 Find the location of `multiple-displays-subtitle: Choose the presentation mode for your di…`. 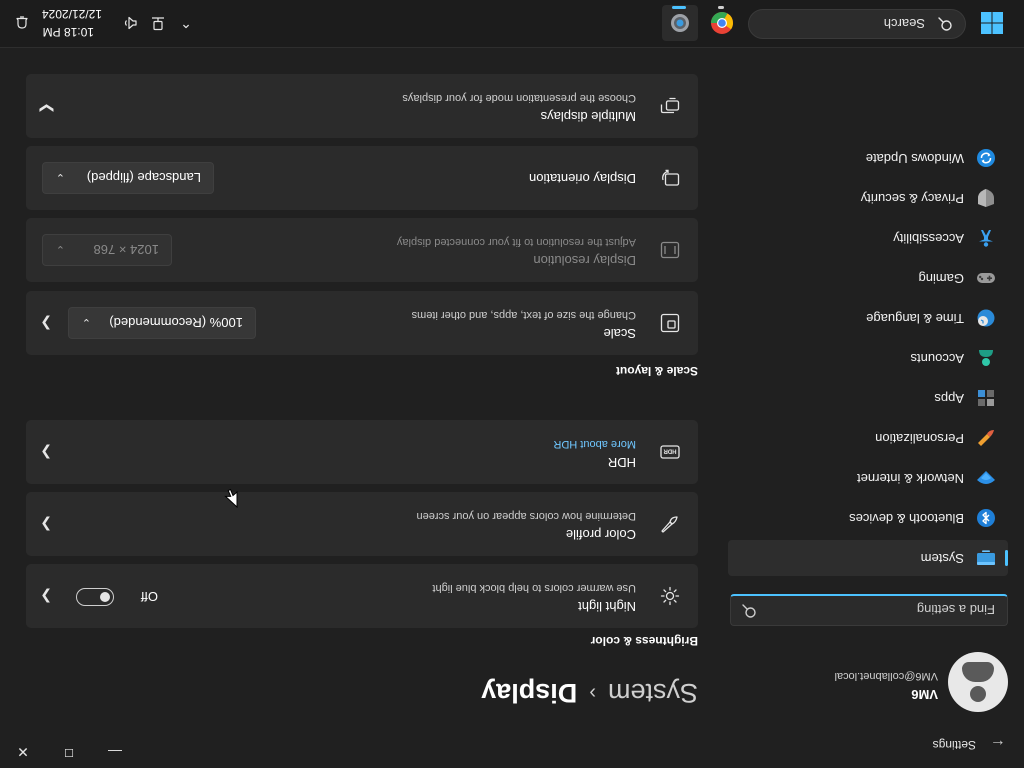

multiple-displays-subtitle: Choose the presentation mode for your di… is located at coordinates (519, 98).